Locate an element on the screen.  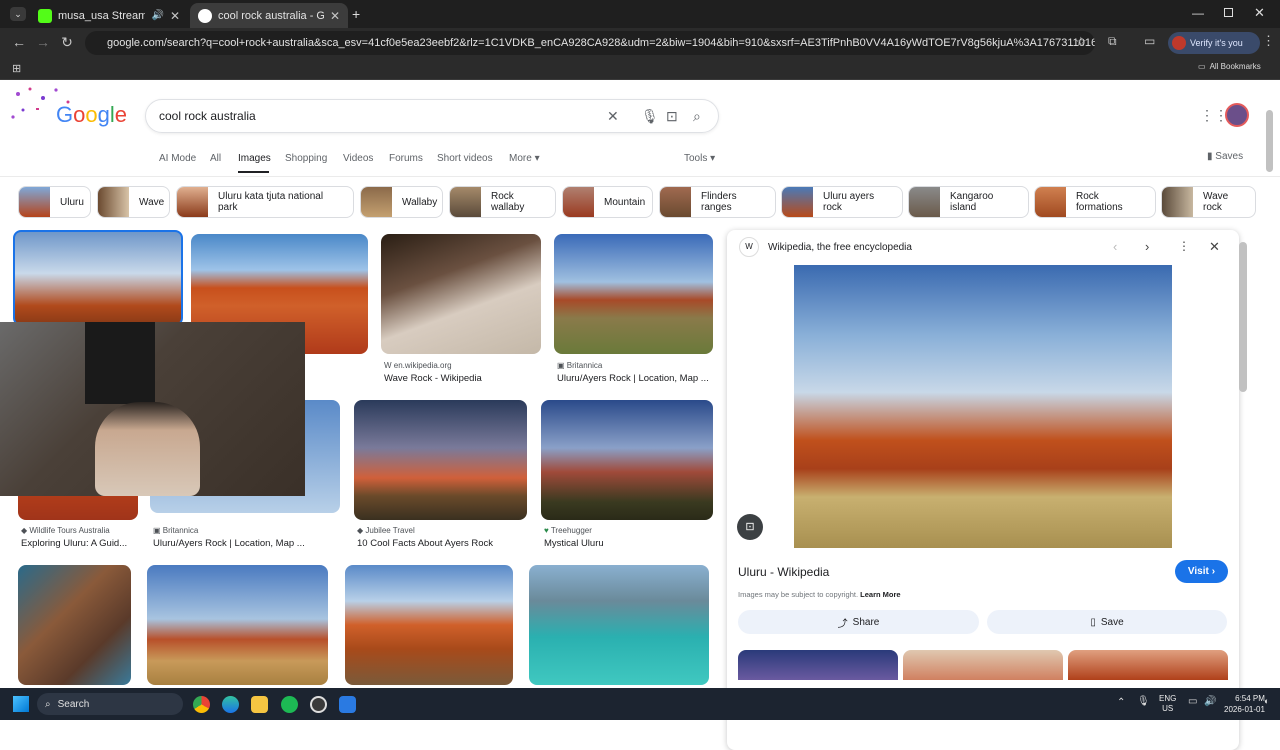
minimize-button: — is located at coordinates (1198, 13).